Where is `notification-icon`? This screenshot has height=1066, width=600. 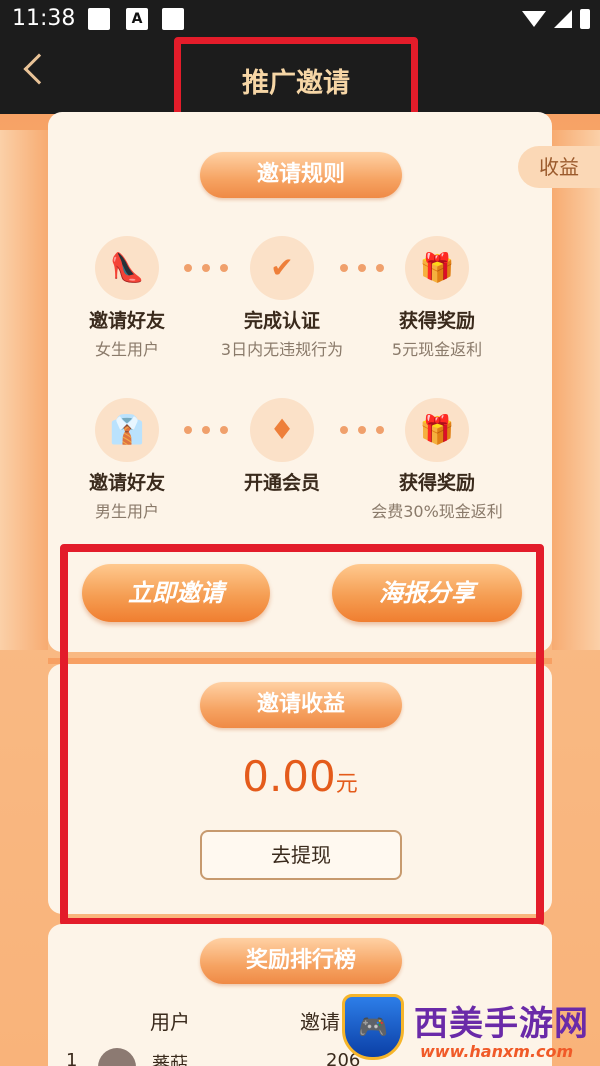 notification-icon is located at coordinates (99, 19).